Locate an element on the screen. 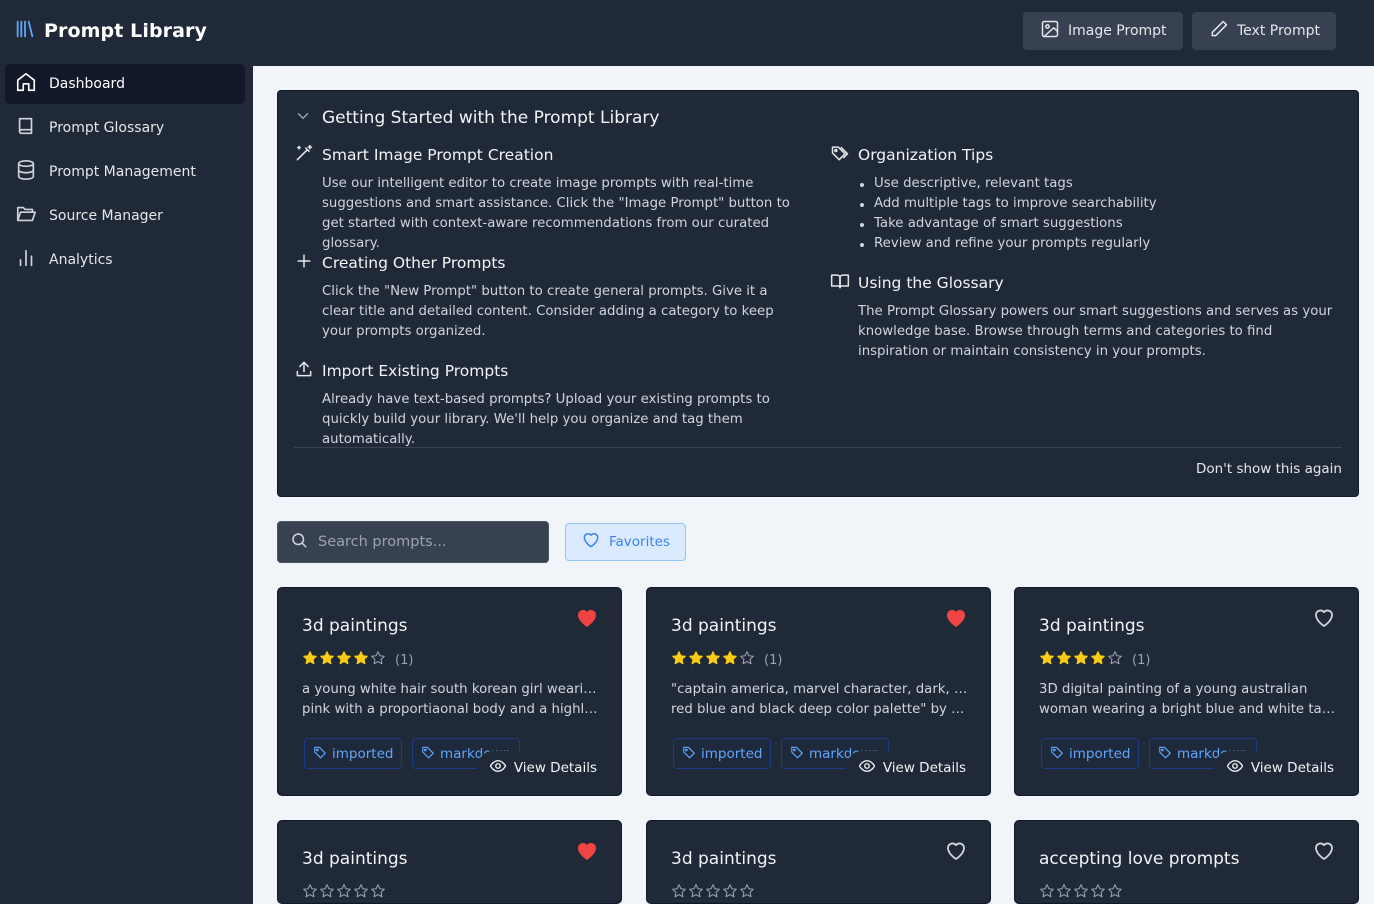 The width and height of the screenshot is (1374, 904). sidebar-item-label: Prompt Management is located at coordinates (122, 172).